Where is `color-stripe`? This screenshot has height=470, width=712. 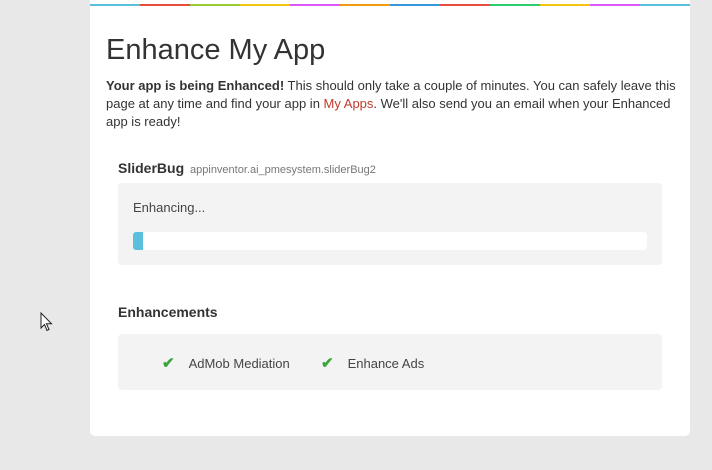 color-stripe is located at coordinates (390, 5).